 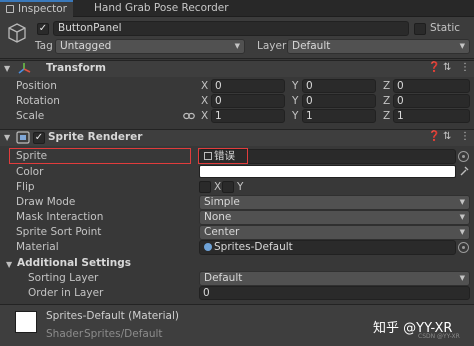 I want to click on mask-interaction-label: Mask Interaction, so click(x=60, y=217).